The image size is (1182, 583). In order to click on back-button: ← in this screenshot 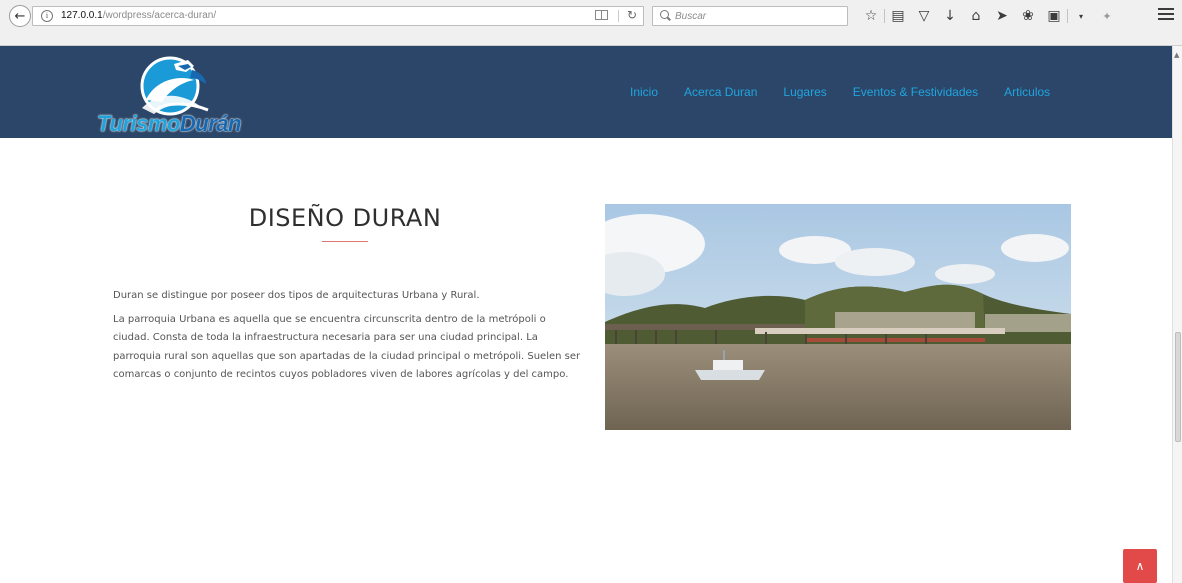, I will do `click(20, 16)`.